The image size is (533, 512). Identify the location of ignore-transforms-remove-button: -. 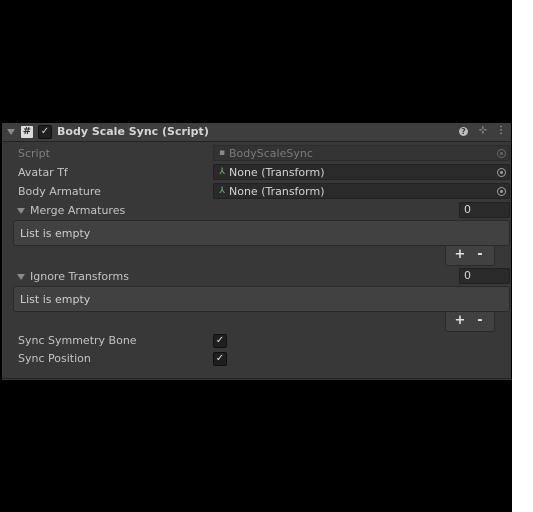
(480, 321).